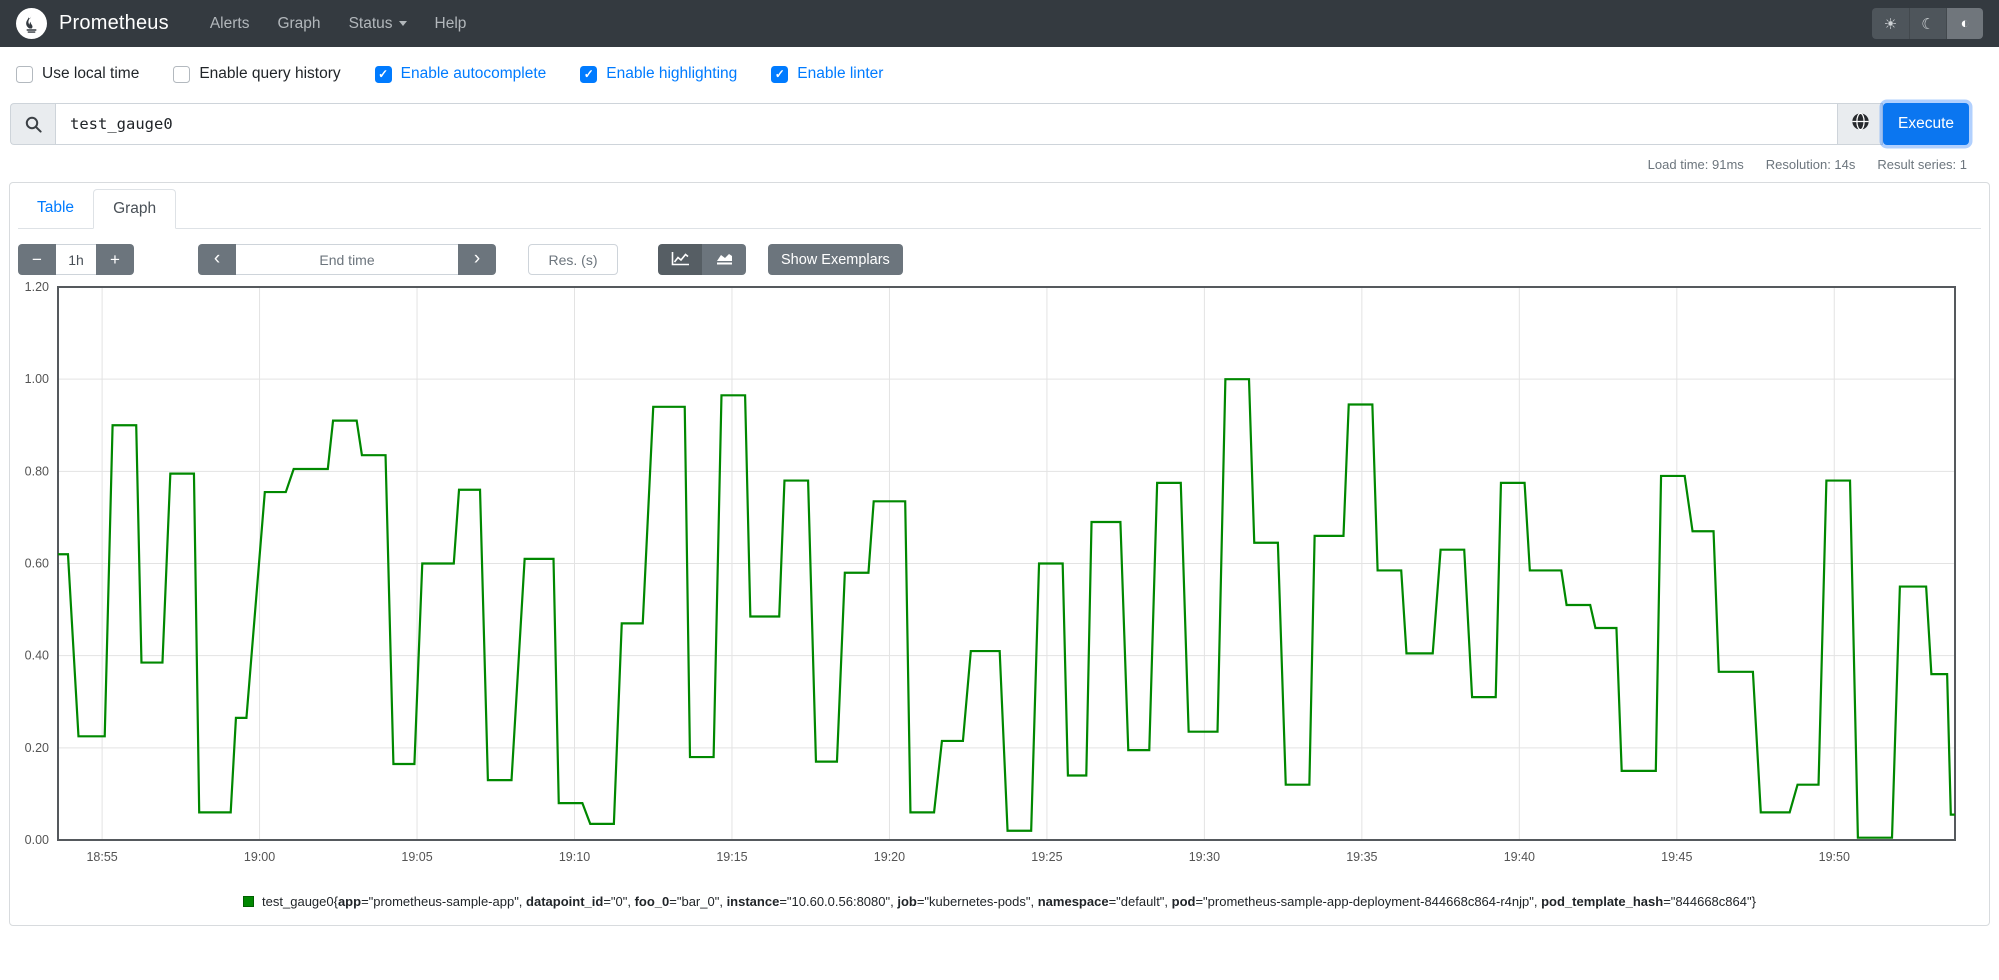 The width and height of the screenshot is (1999, 980). I want to click on svg-text: 19:05, so click(416, 857).